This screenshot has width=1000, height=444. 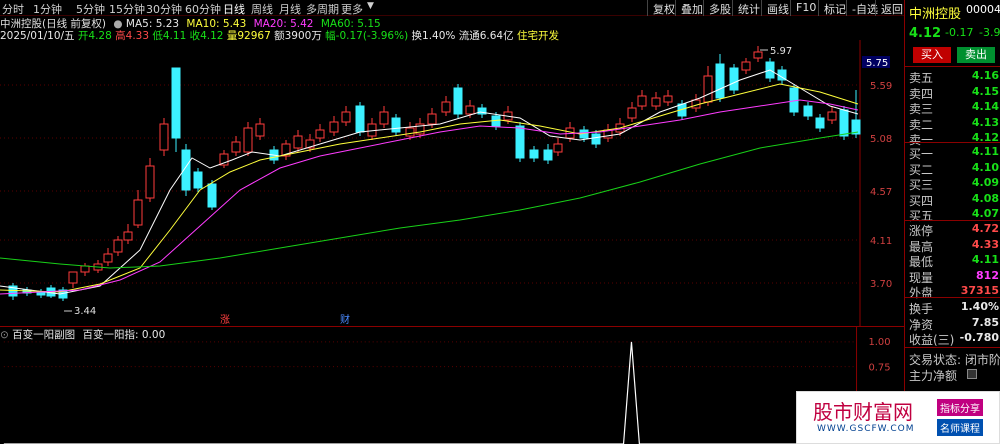 I want to click on trade-status-row: 交易状态: 闭市阶, so click(x=953, y=359).